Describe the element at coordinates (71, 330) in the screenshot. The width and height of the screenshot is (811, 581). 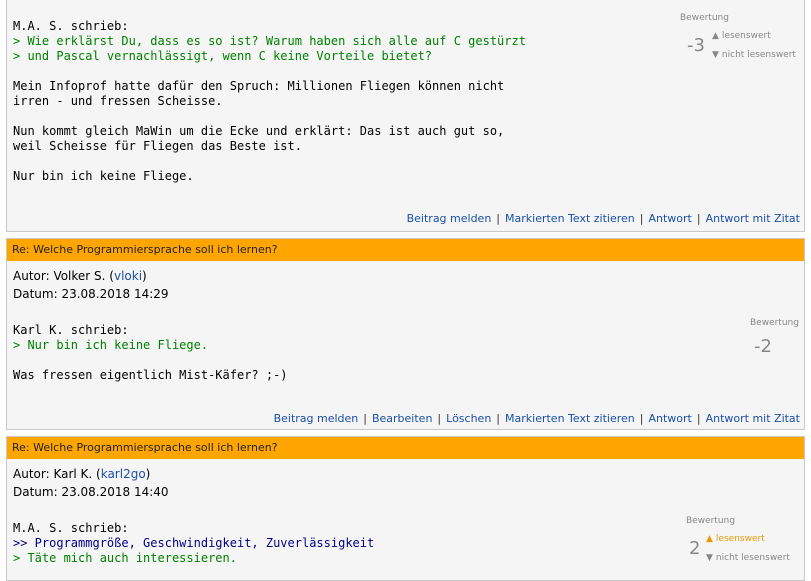
I see `post-text-line: Karl K. schrieb:` at that location.